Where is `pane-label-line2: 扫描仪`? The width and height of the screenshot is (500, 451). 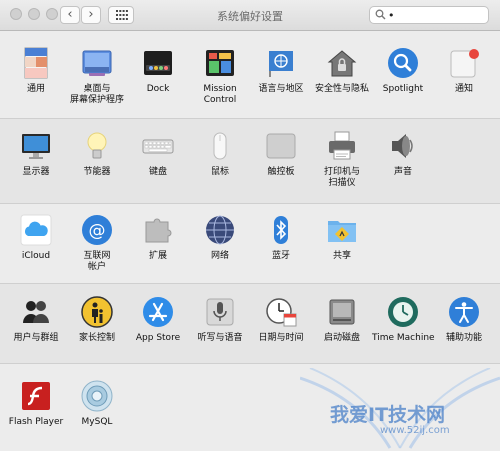
pane-label-line2: 扫描仪 is located at coordinates (342, 183).